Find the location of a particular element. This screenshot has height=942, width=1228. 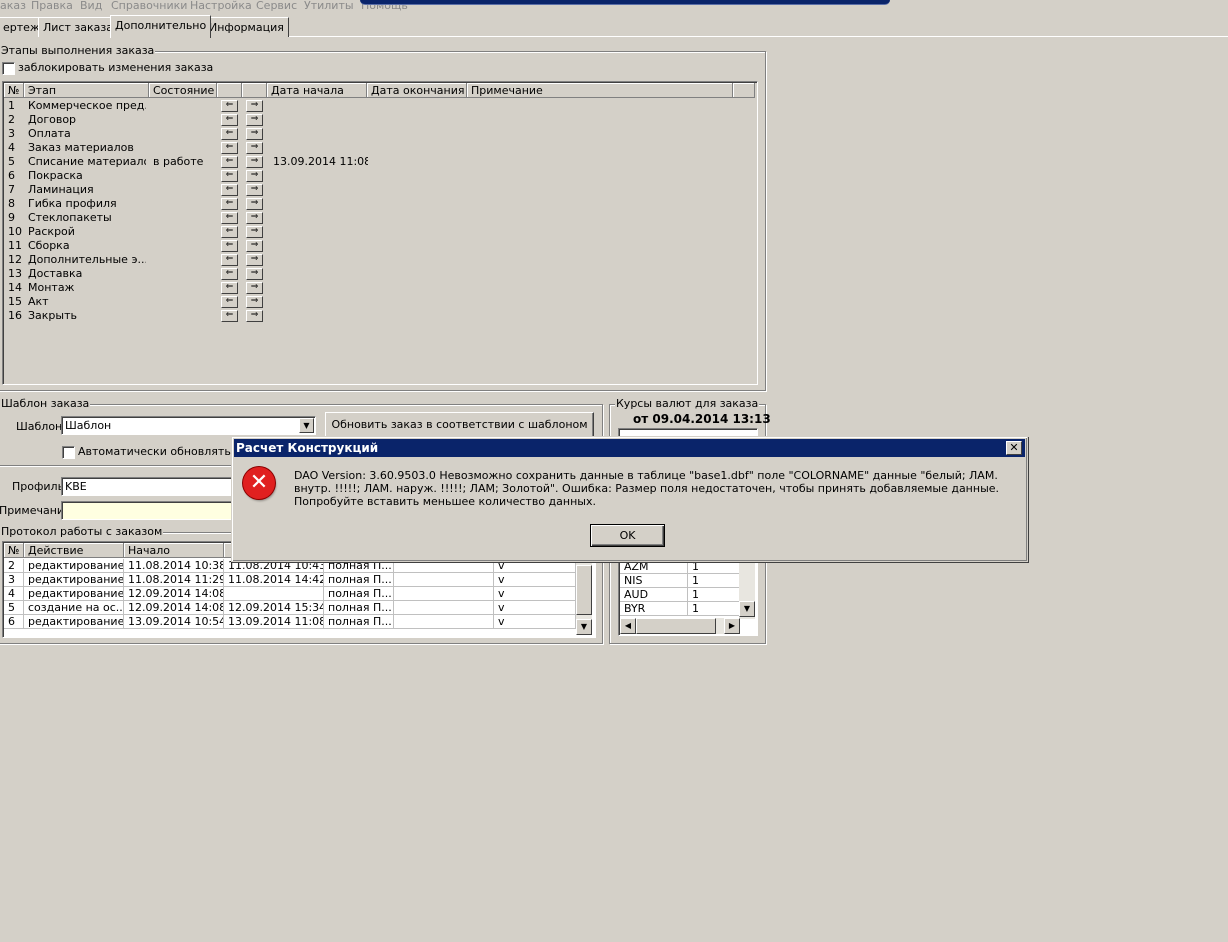

tab-information: Информация is located at coordinates (246, 27).